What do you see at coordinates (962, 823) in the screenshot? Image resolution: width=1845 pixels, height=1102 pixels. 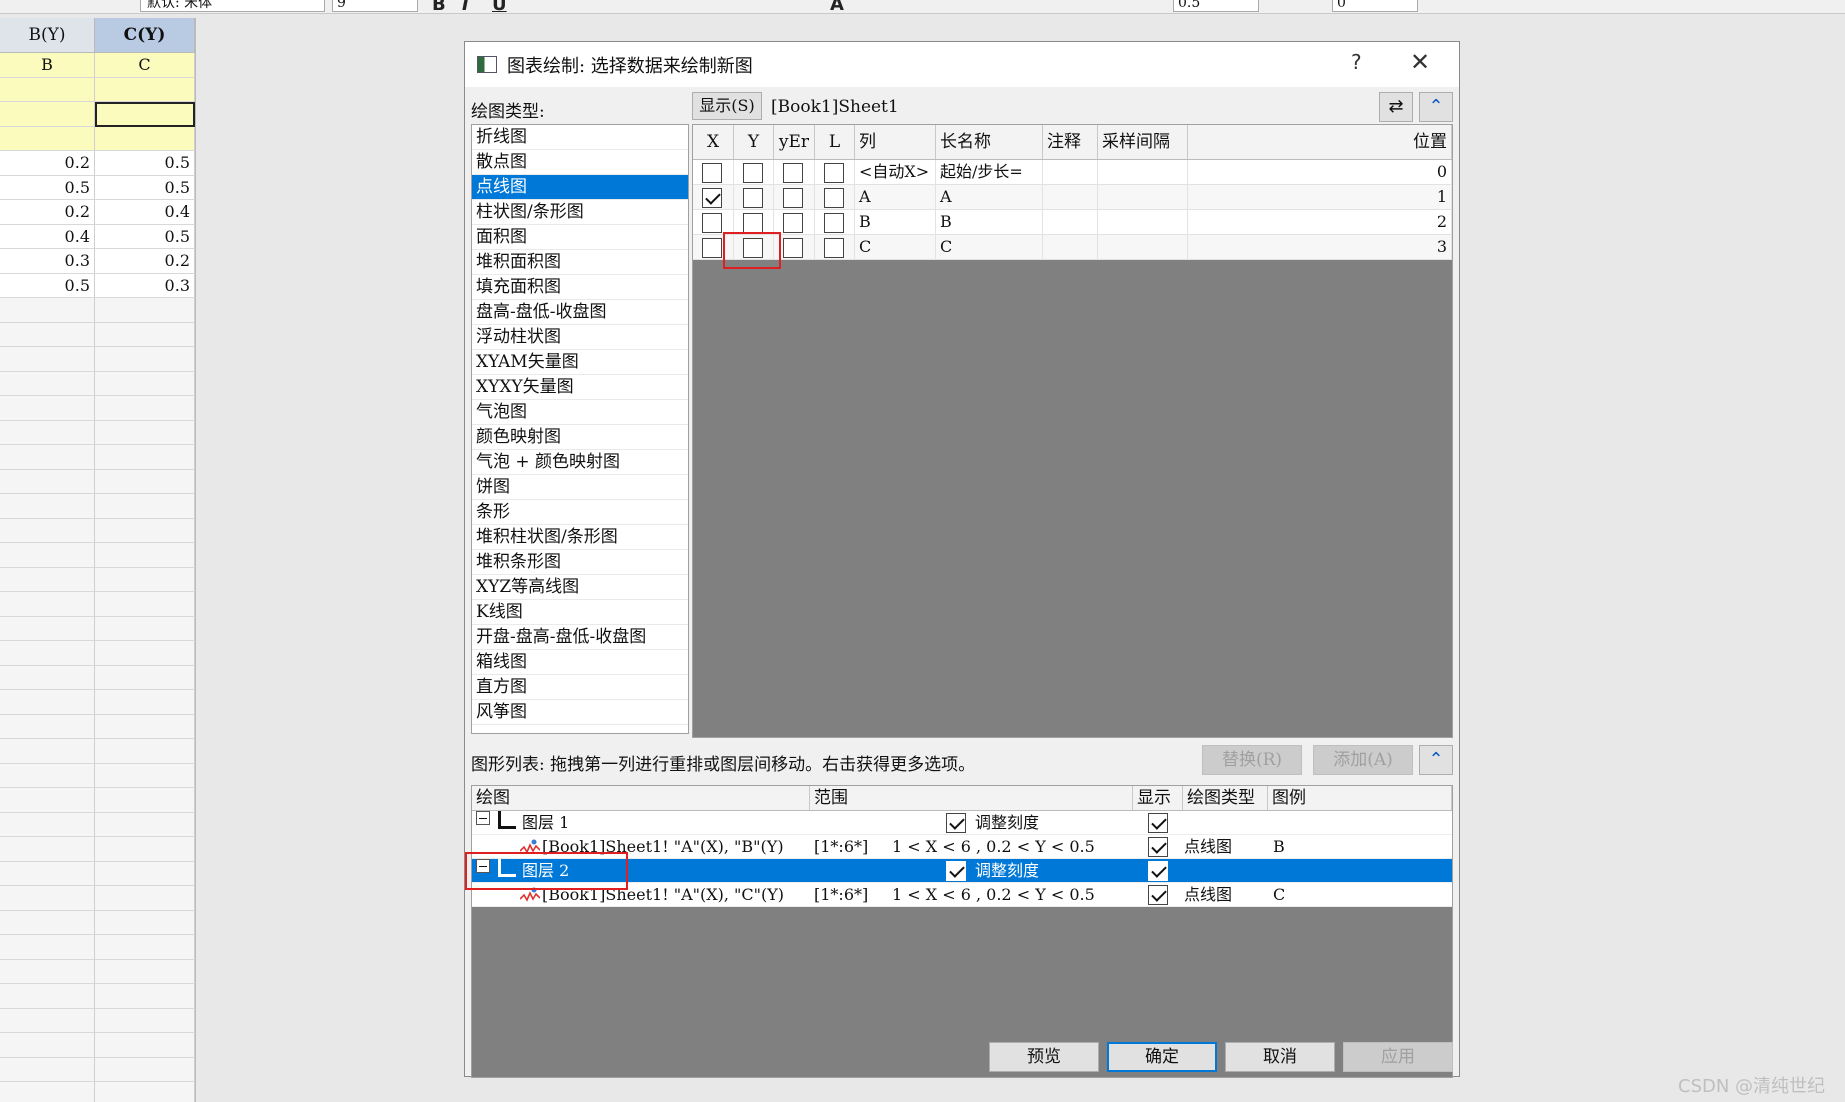 I see `layer-row: 图层 1 调整刻度` at bounding box center [962, 823].